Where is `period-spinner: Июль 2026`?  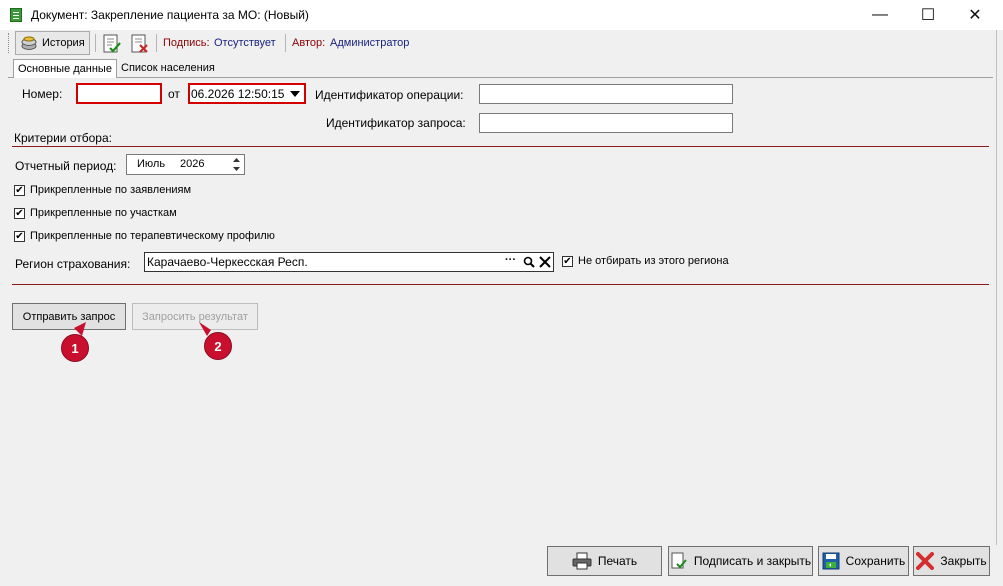 period-spinner: Июль 2026 is located at coordinates (185, 164).